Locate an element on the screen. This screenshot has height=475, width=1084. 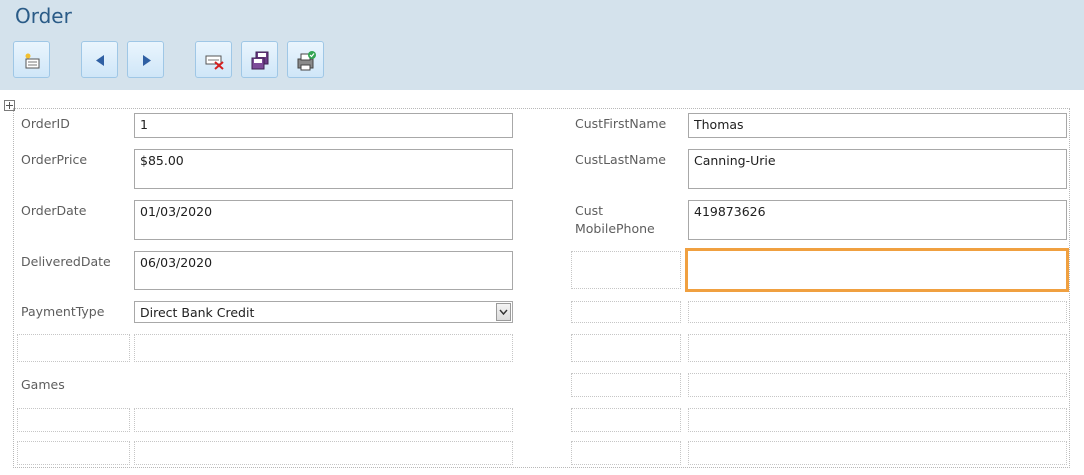
previous-record-button is located at coordinates (99, 59).